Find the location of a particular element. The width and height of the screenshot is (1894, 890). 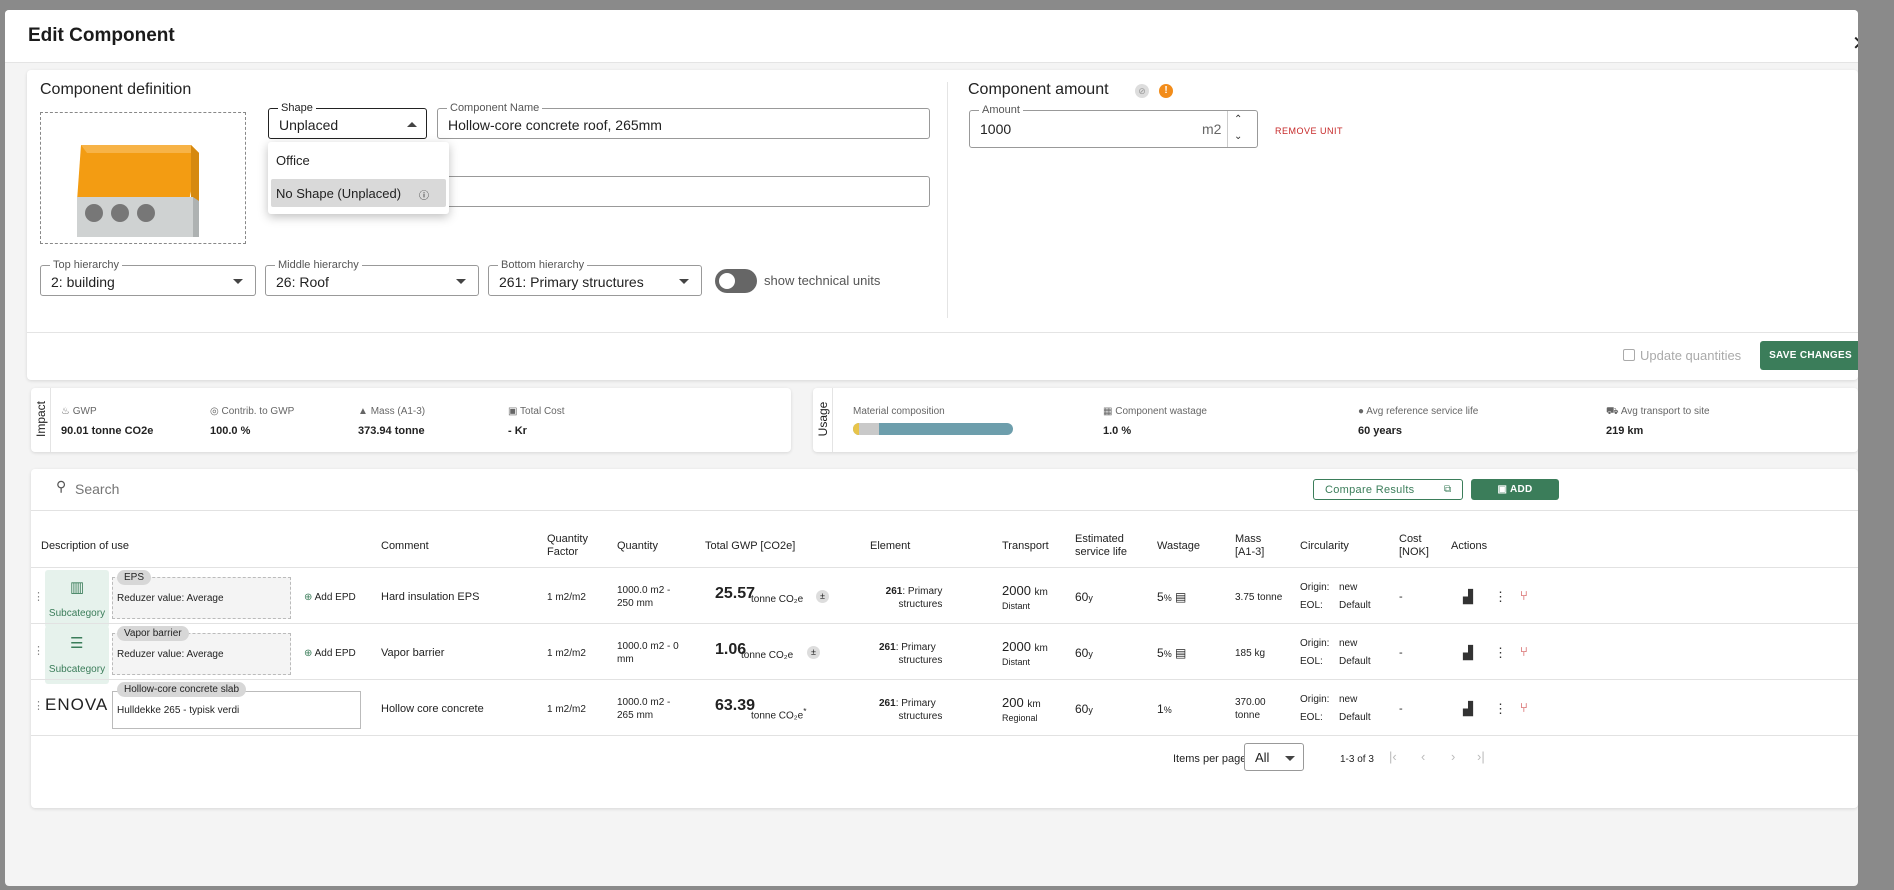

top-hierarchy-select: Top hierarchy 2: building is located at coordinates (148, 277).